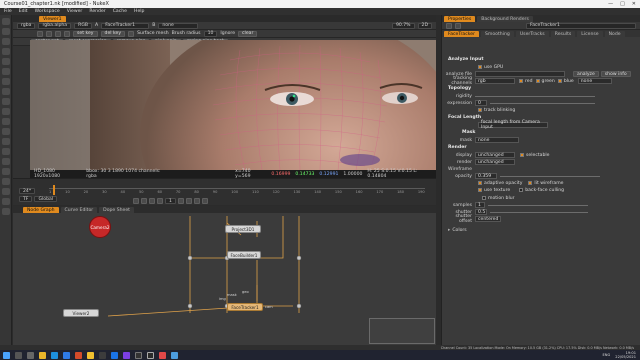 The height and width of the screenshot is (360, 640). Describe the element at coordinates (480, 205) in the screenshot. I see `samples-input: 1` at that location.